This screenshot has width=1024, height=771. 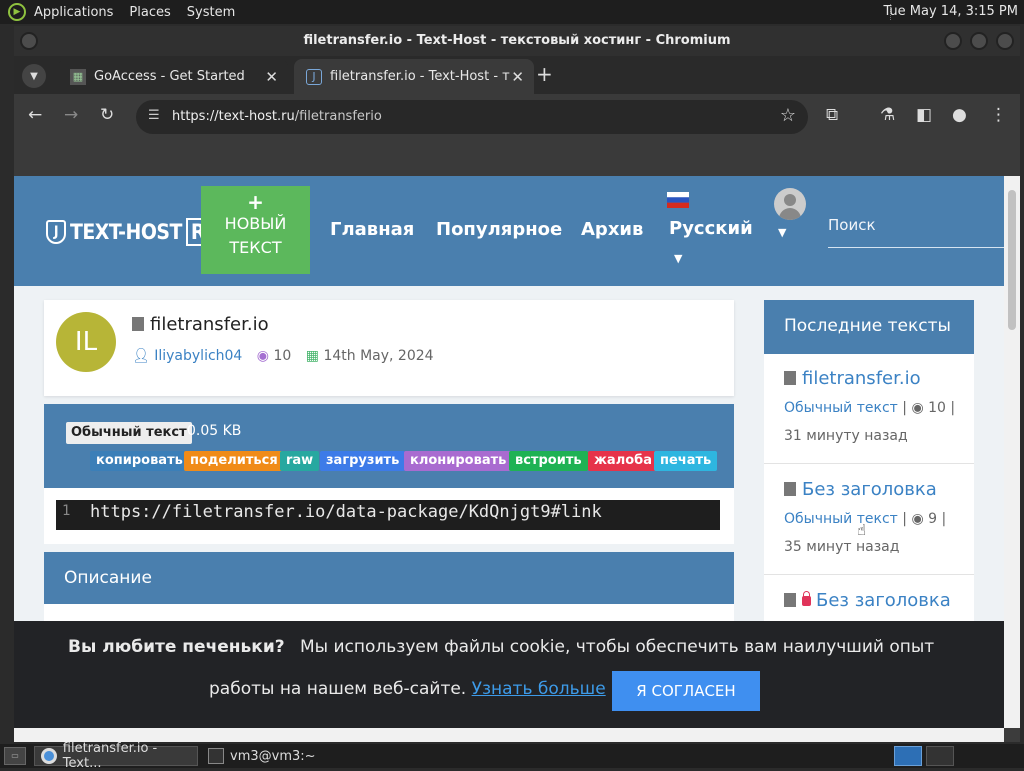 What do you see at coordinates (458, 461) in the screenshot?
I see `clone-button: клонировать` at bounding box center [458, 461].